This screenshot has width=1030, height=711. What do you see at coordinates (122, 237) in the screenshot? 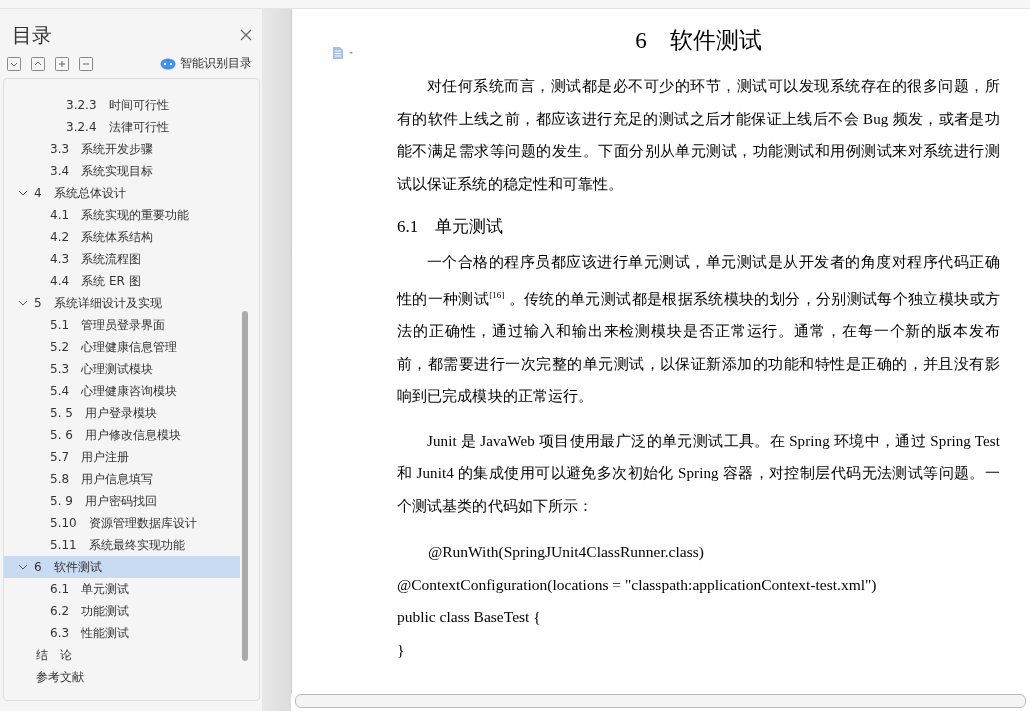
I see `toc-item: 4.2 系统体系结构` at bounding box center [122, 237].